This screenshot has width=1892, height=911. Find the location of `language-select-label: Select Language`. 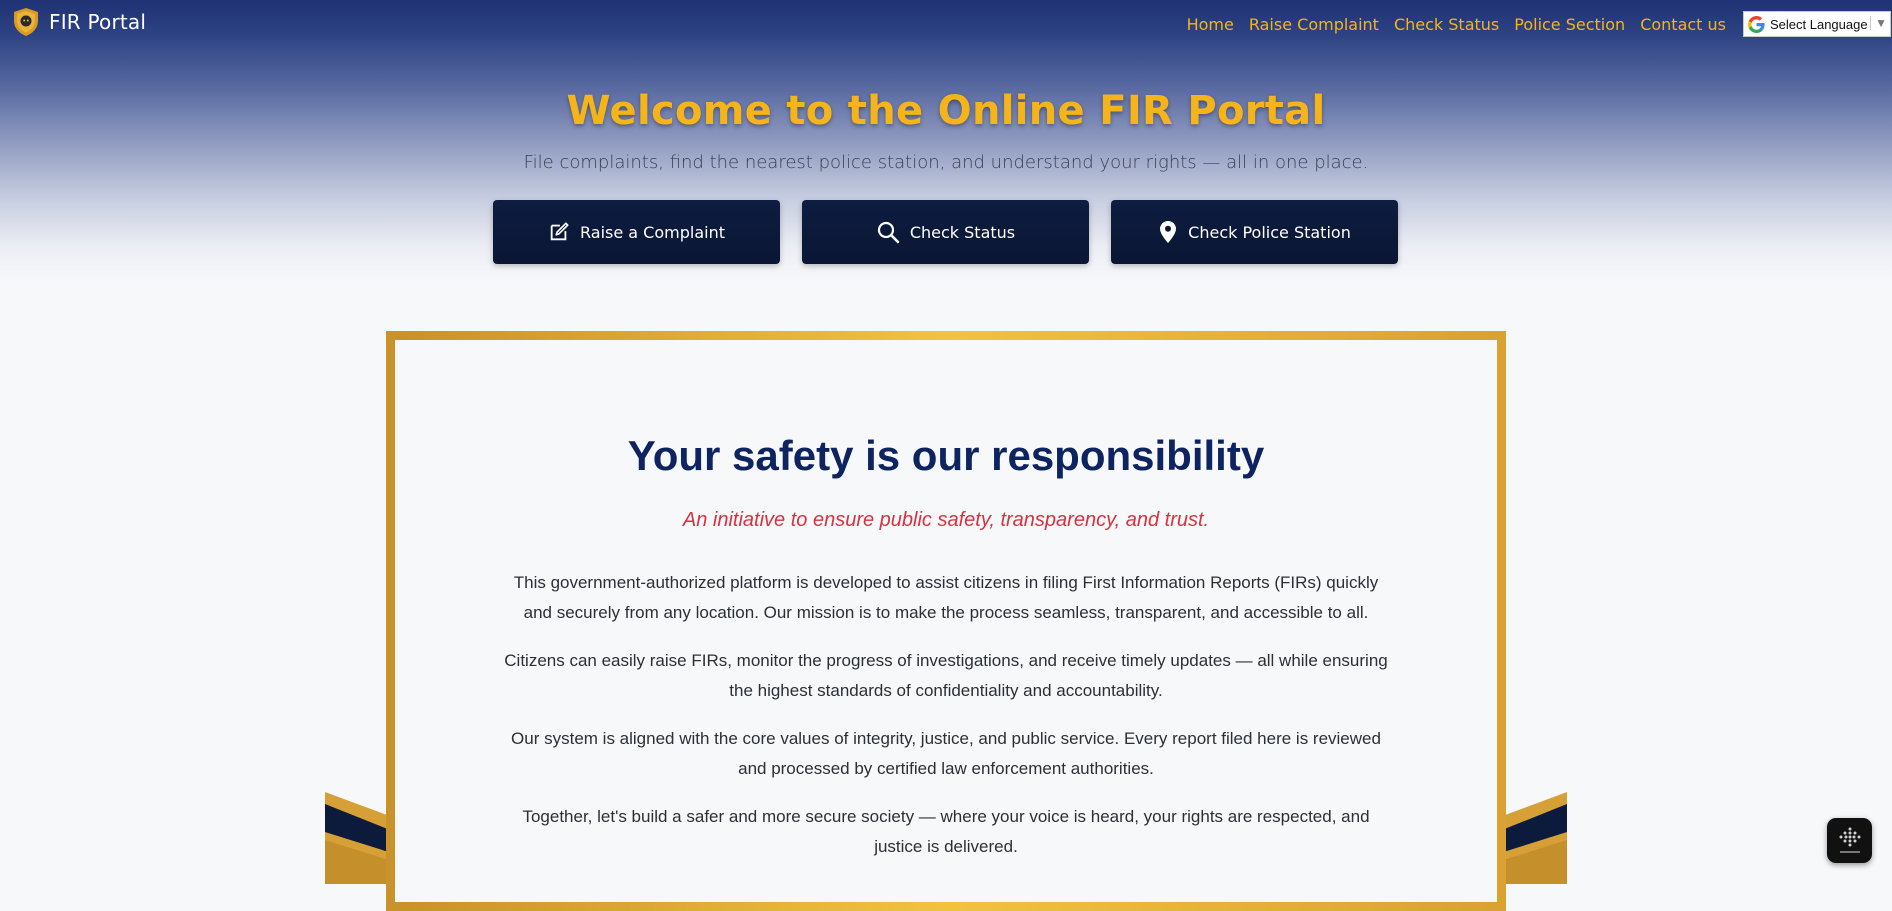

language-select-label: Select Language is located at coordinates (1819, 24).